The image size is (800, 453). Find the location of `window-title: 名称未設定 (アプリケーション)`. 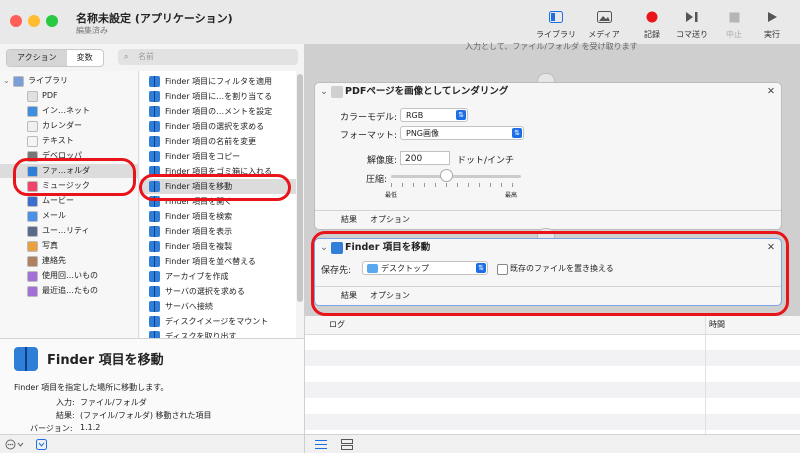

window-title: 名称未設定 (アプリケーション) is located at coordinates (154, 18).